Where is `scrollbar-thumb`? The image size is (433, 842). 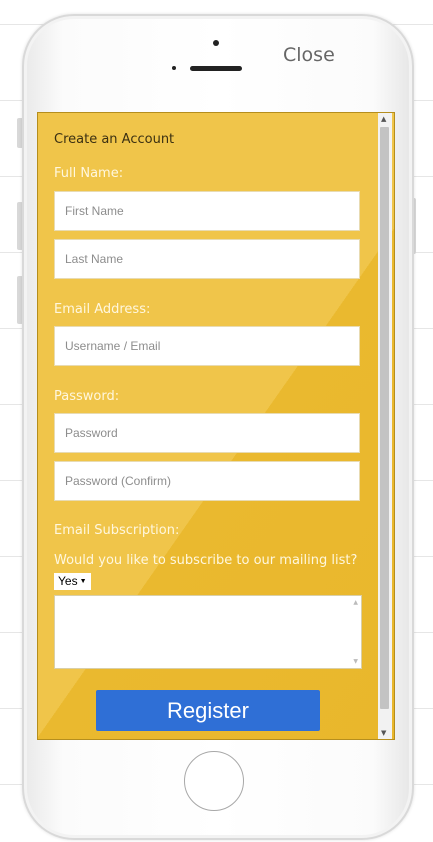 scrollbar-thumb is located at coordinates (384, 418).